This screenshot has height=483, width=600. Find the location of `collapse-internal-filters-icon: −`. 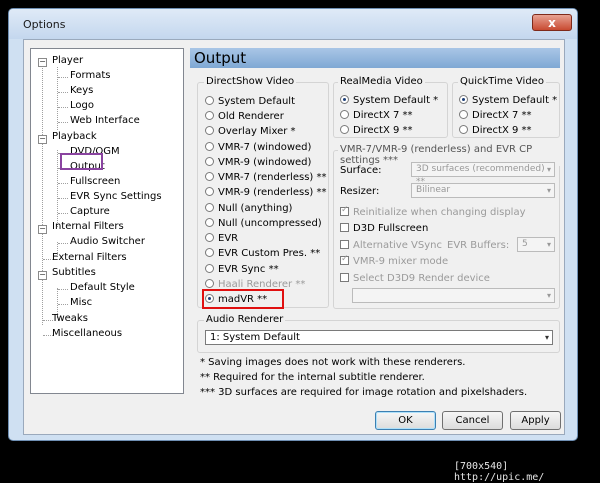

collapse-internal-filters-icon: − is located at coordinates (42, 229).